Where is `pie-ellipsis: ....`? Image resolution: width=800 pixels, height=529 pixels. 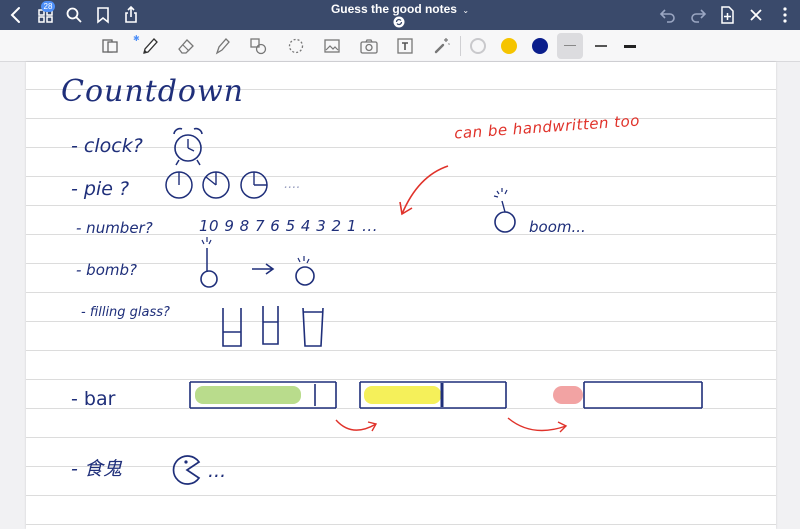
pie-ellipsis: .... is located at coordinates (292, 184).